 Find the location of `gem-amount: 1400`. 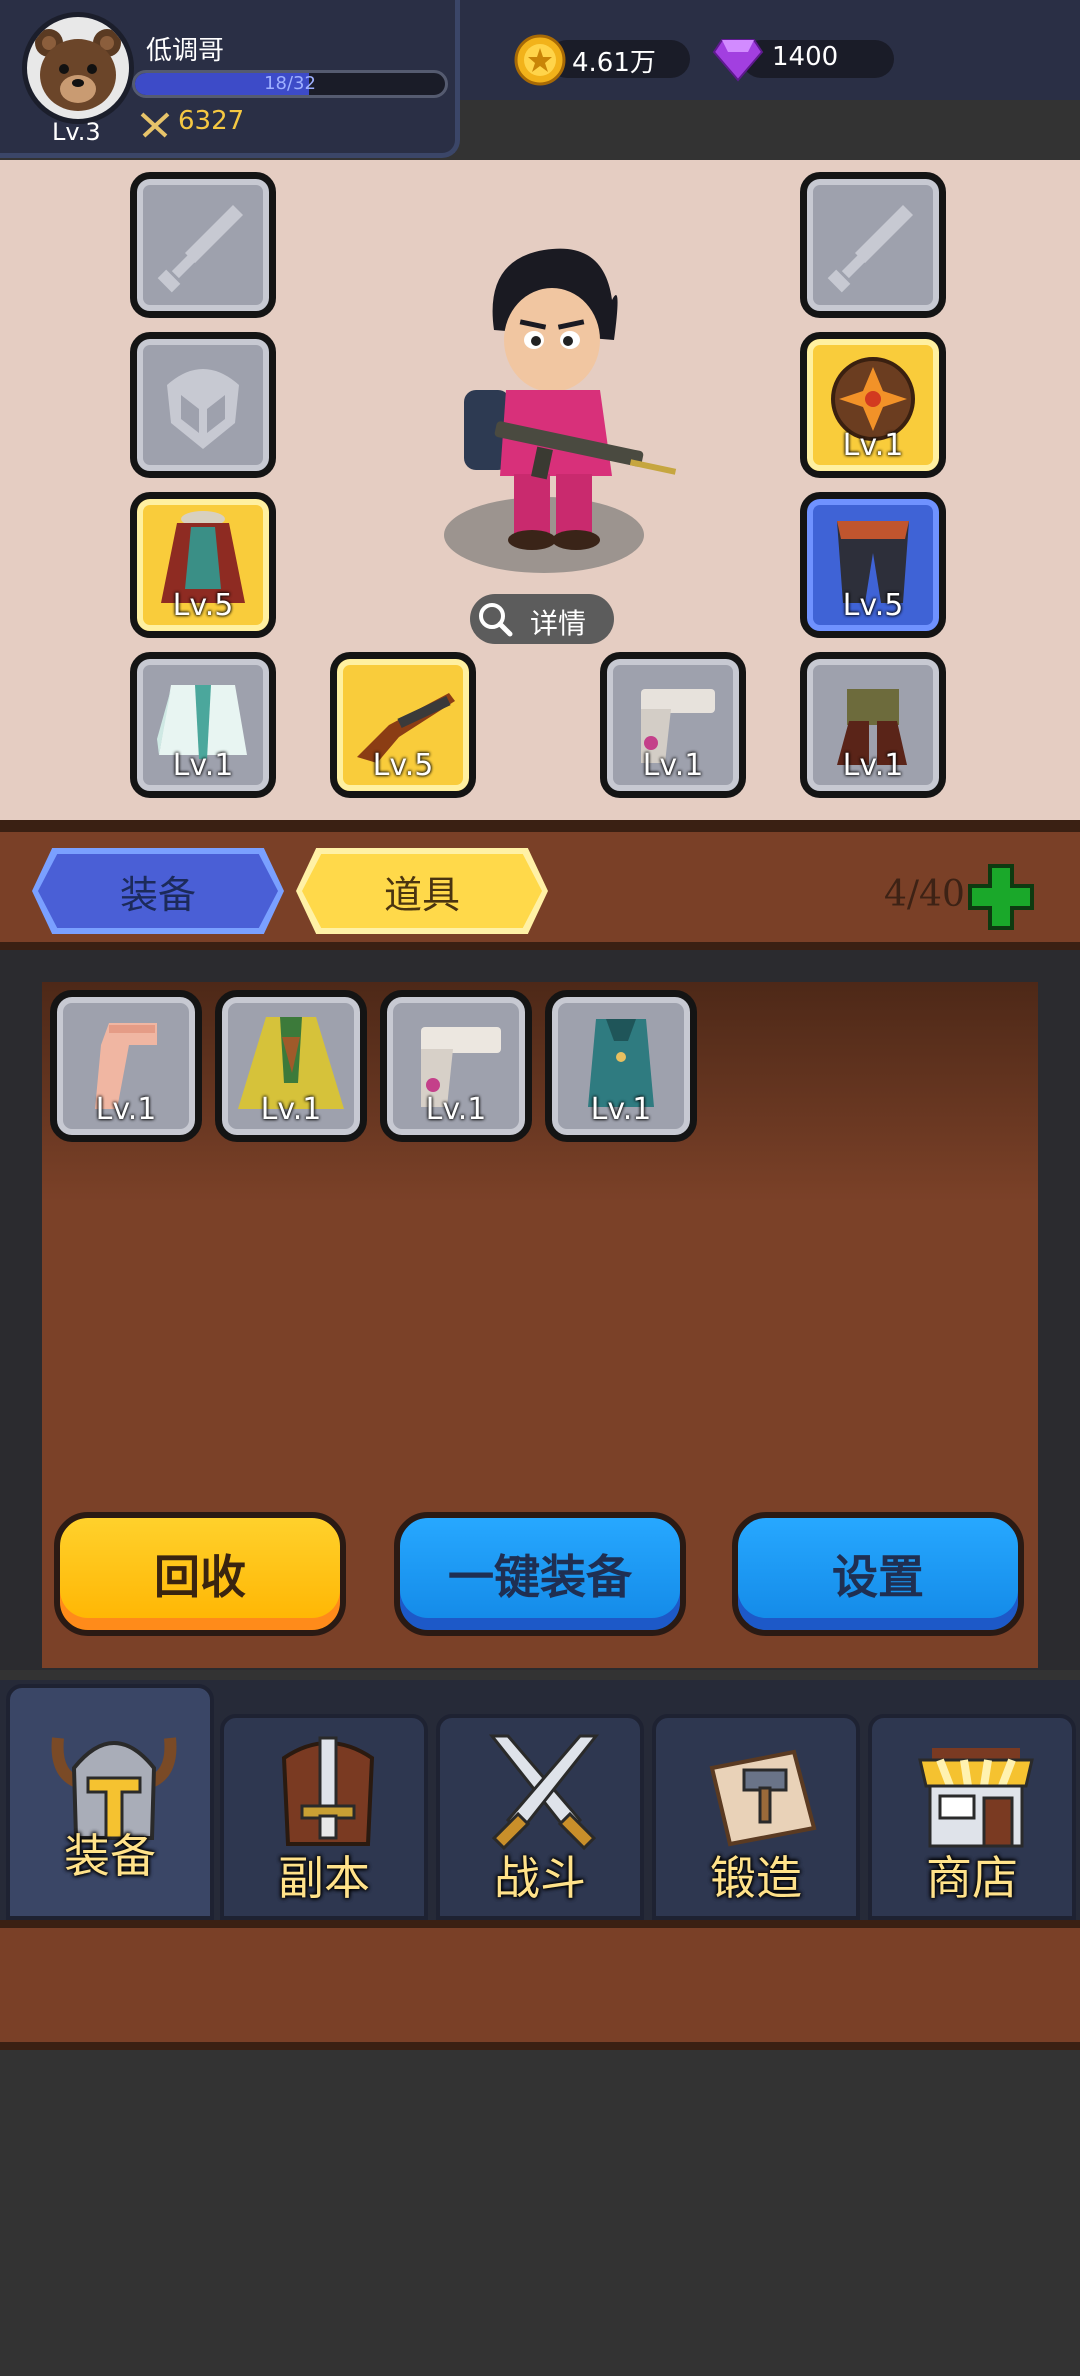

gem-amount: 1400 is located at coordinates (805, 57).